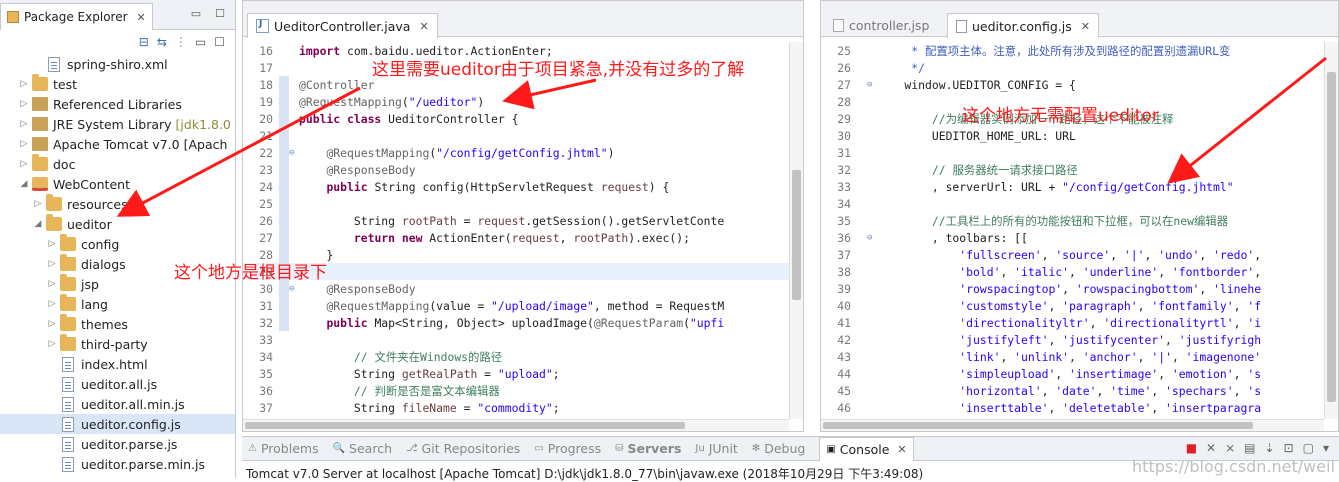 Image resolution: width=1339 pixels, height=482 pixels. I want to click on terminate-icon: ■, so click(1191, 448).